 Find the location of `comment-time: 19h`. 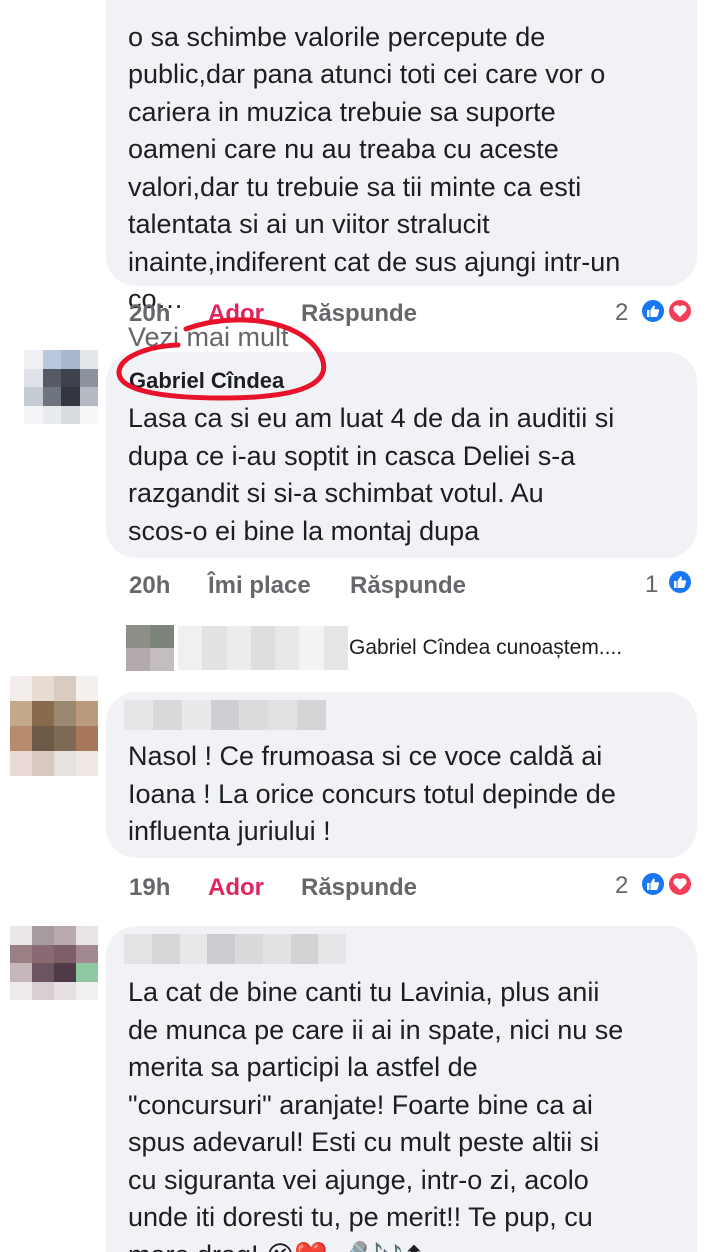

comment-time: 19h is located at coordinates (149, 888).